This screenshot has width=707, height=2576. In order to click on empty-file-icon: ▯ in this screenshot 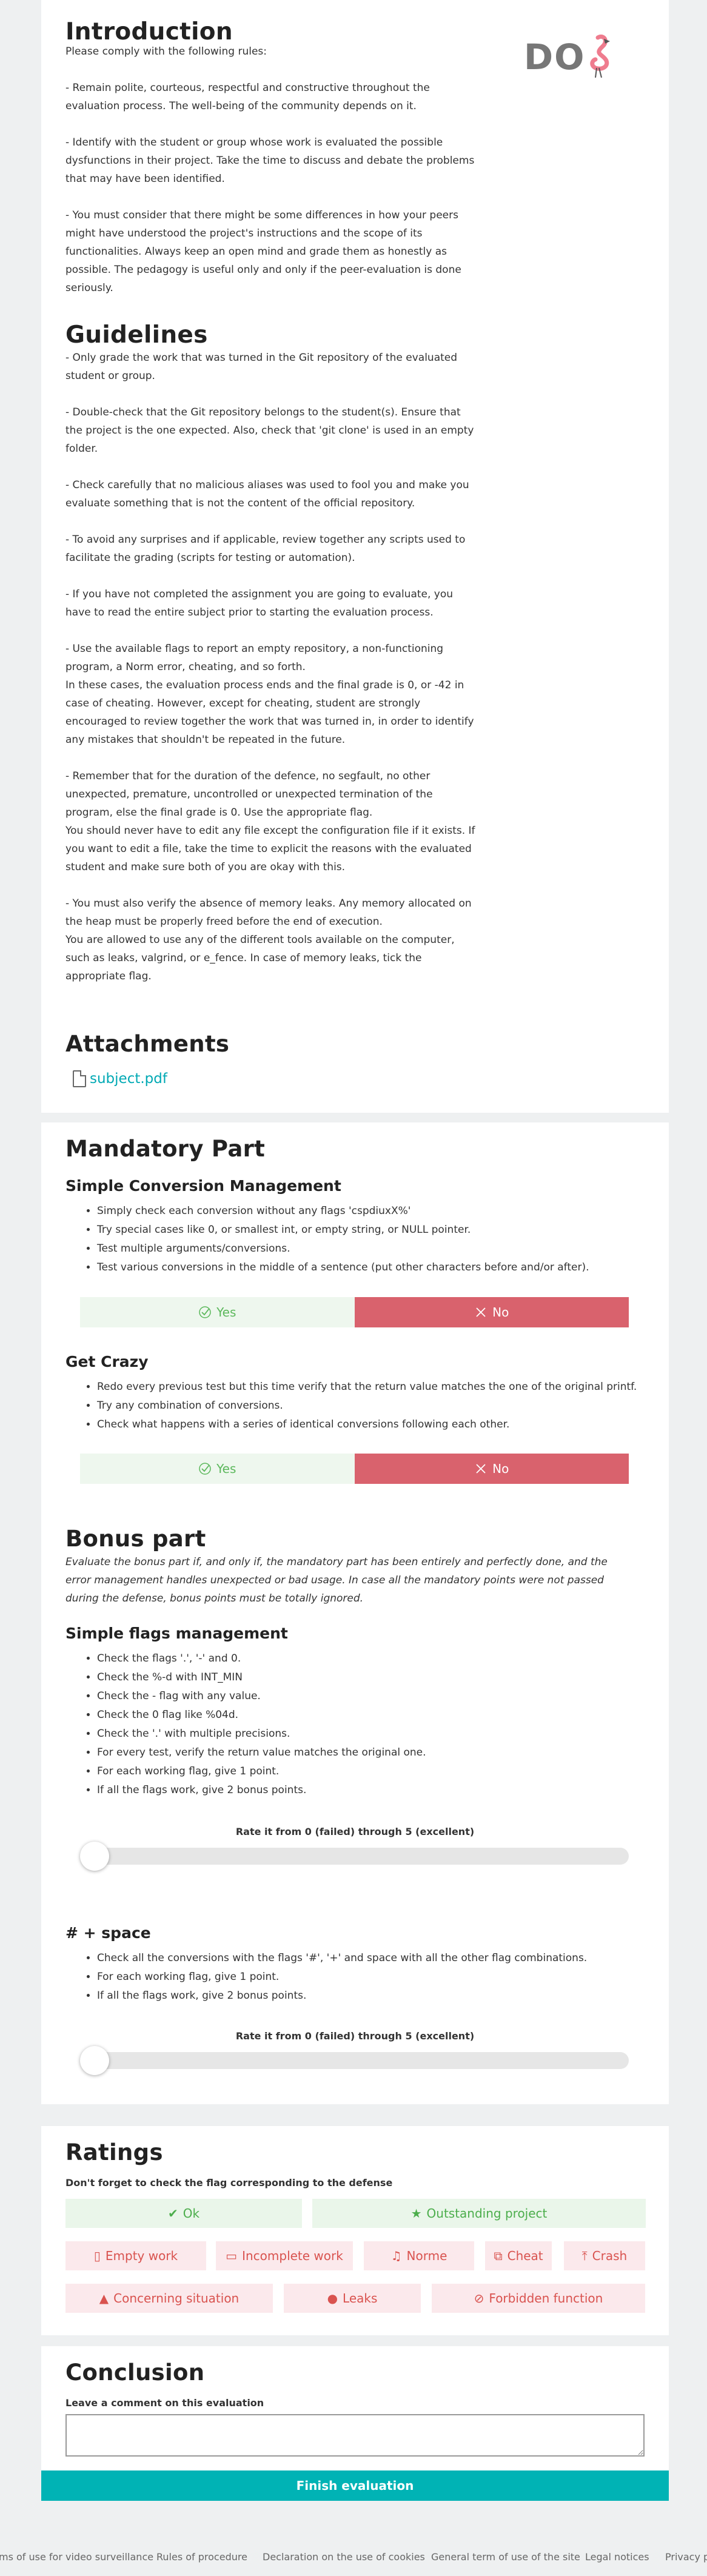, I will do `click(97, 2256)`.